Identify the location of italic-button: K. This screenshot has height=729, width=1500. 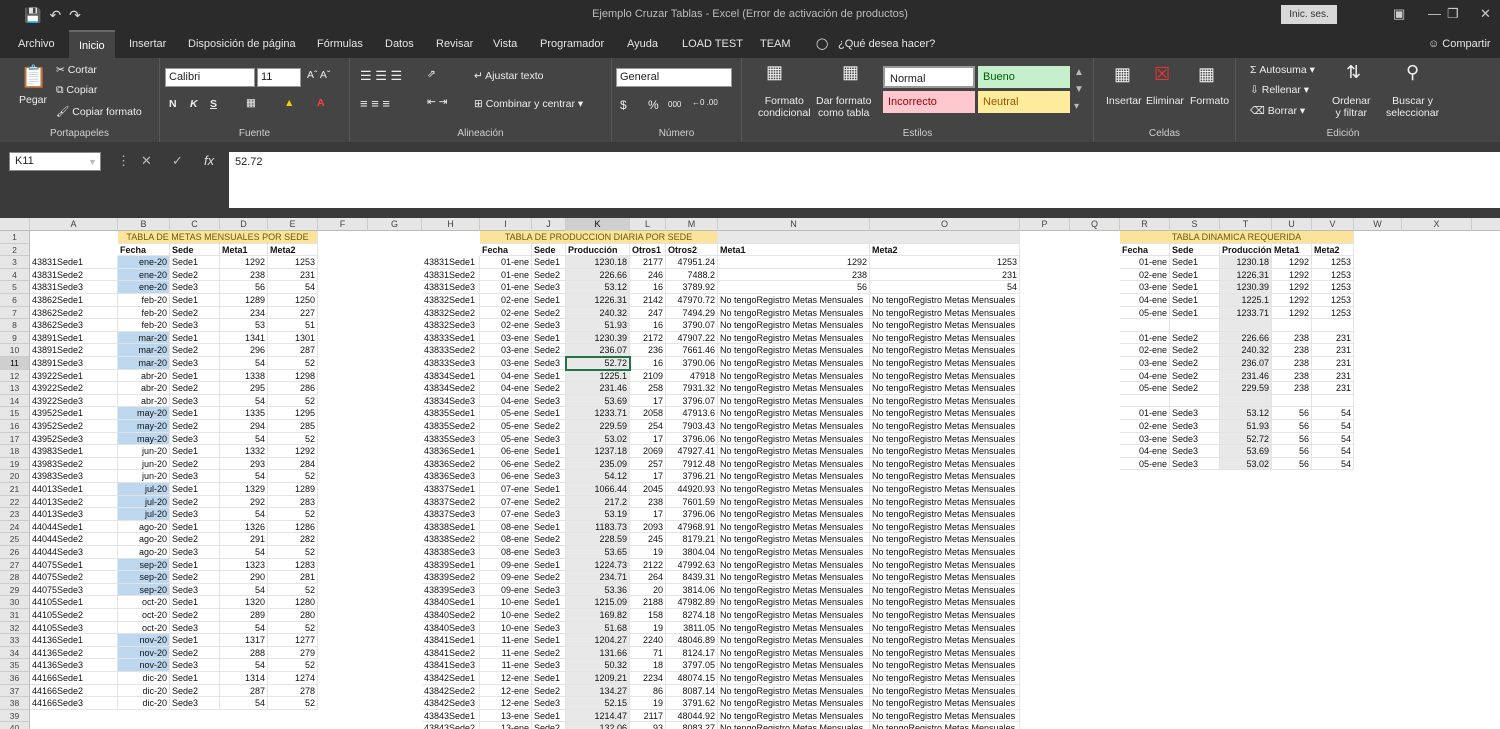
(194, 104).